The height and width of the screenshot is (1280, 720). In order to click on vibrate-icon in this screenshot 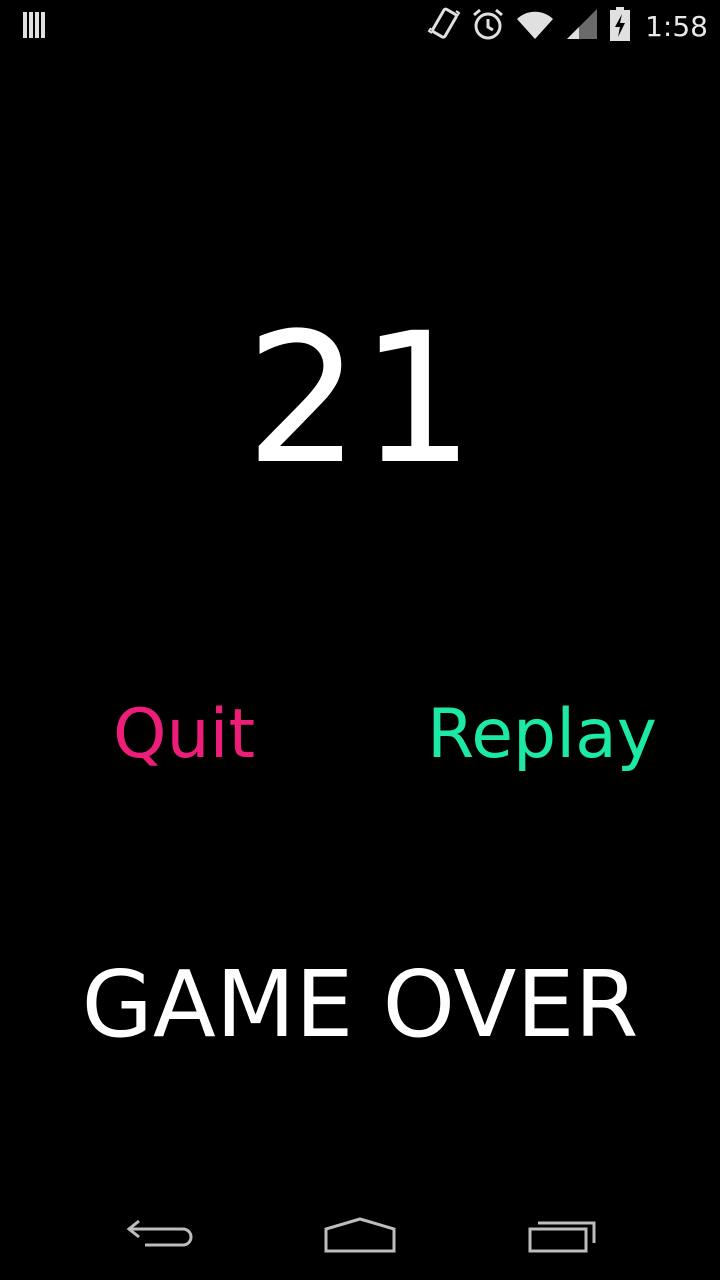, I will do `click(444, 26)`.